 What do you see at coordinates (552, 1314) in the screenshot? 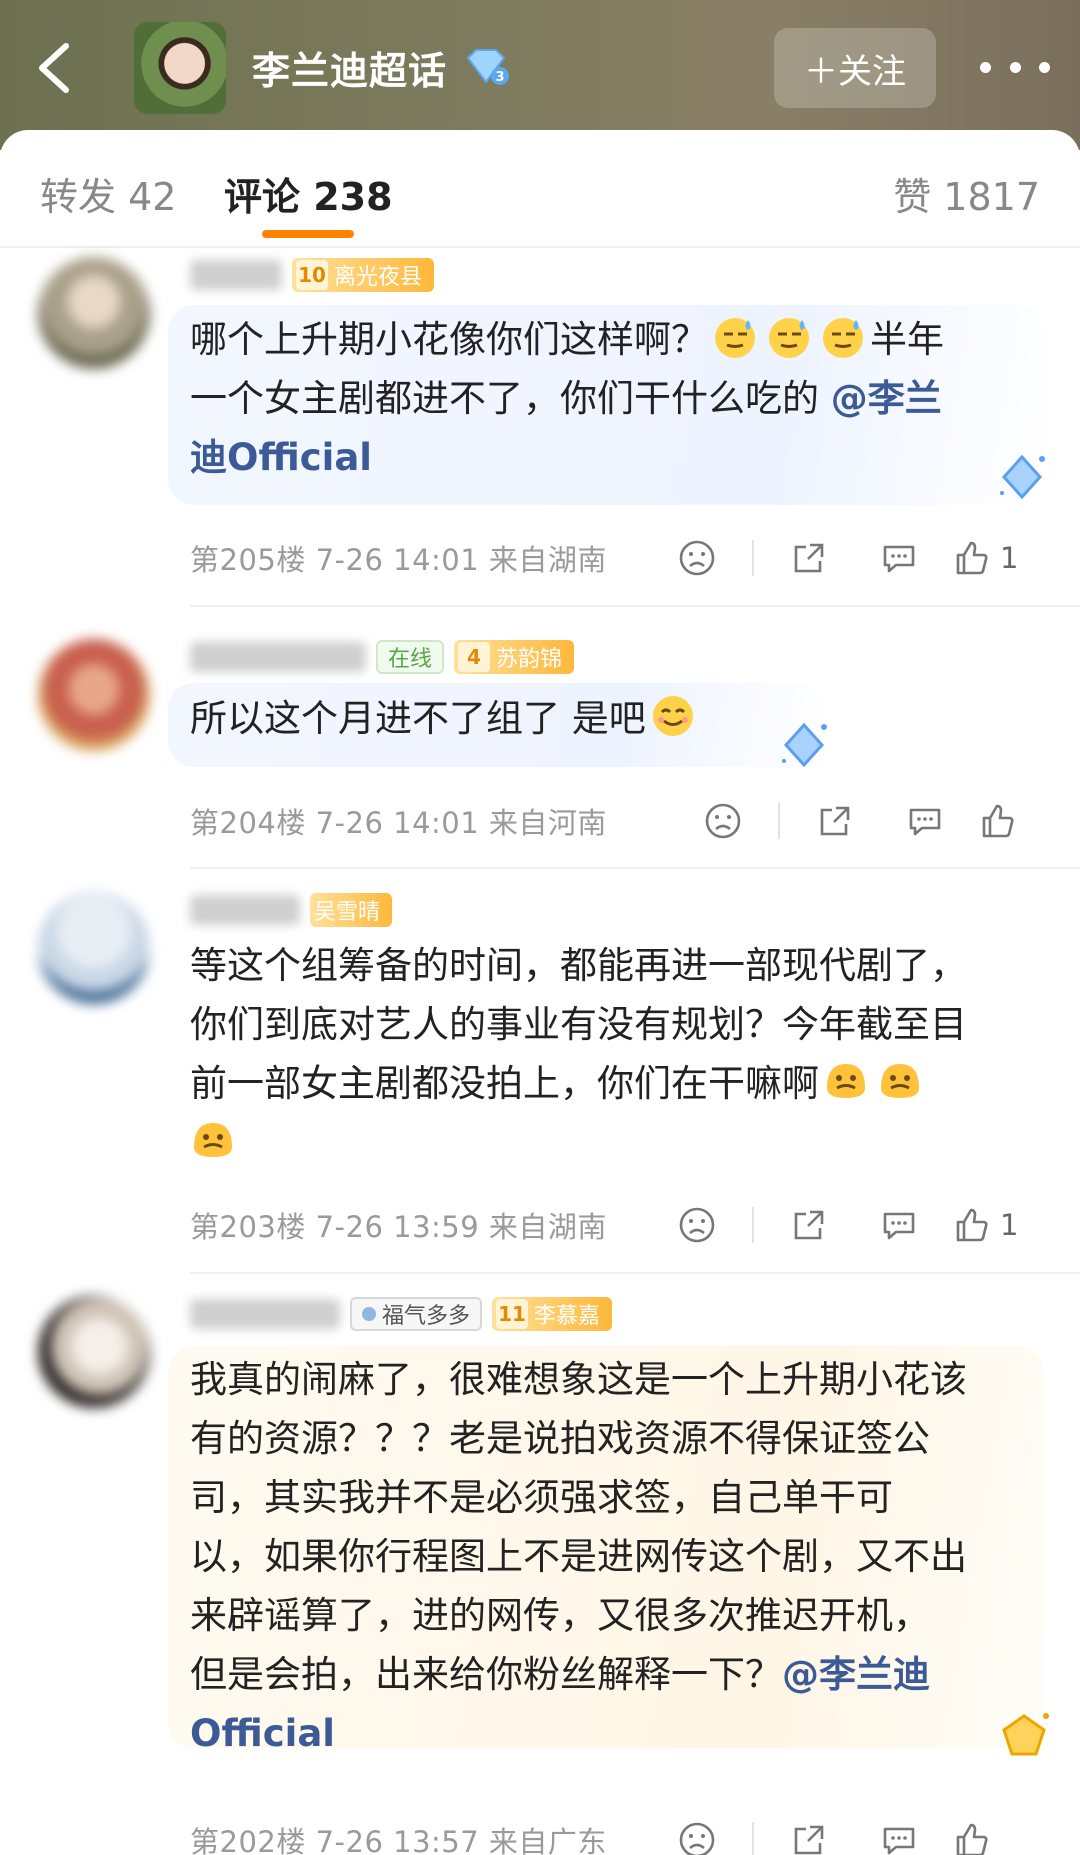
I see `fan-level-badge: 11 李慕嘉` at bounding box center [552, 1314].